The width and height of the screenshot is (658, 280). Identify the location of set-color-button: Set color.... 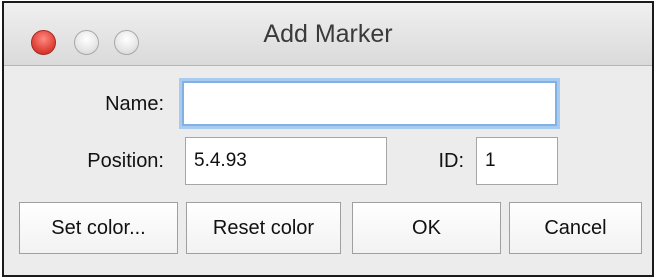
(98, 228).